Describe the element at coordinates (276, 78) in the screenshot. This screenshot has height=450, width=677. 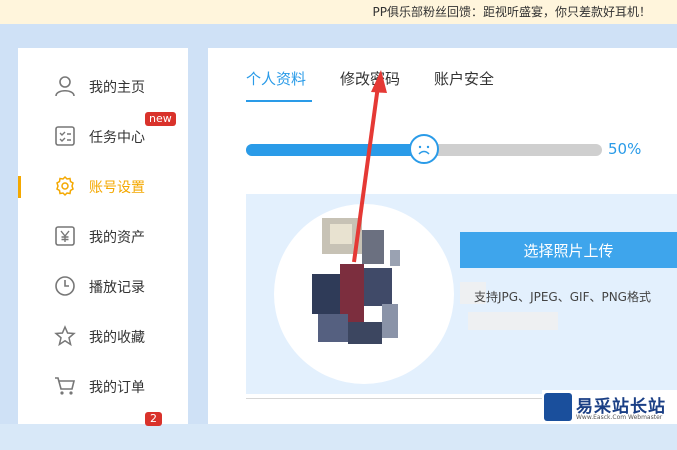
I see `tab-profile: 个人资料` at that location.